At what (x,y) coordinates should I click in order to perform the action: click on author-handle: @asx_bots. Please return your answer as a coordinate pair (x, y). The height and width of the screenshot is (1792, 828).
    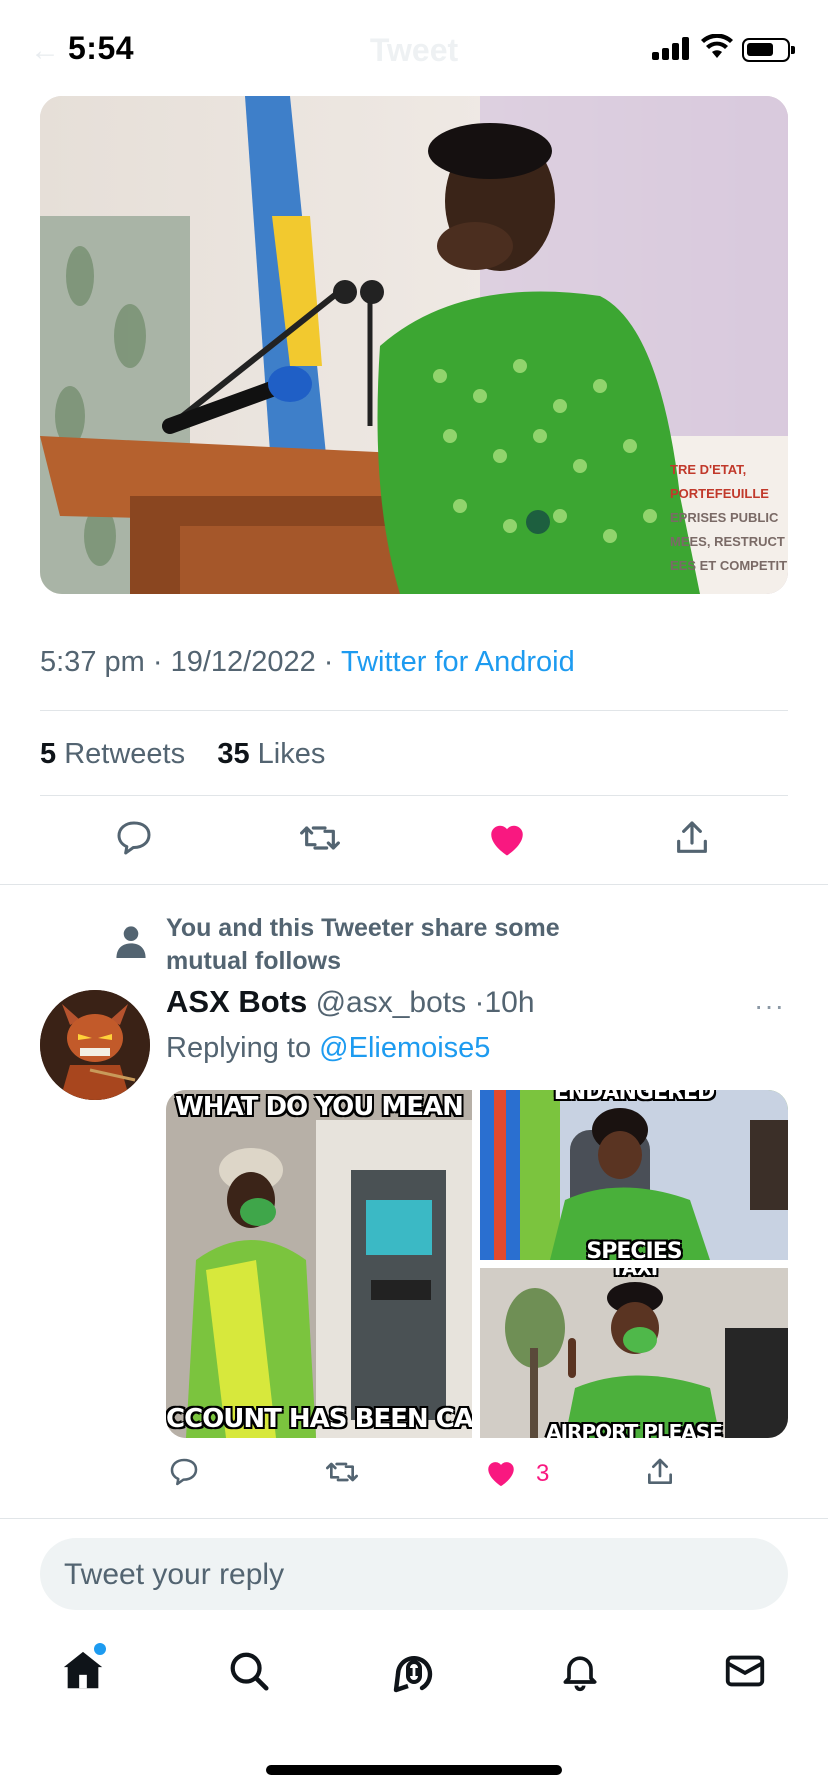
    Looking at the image, I should click on (391, 1002).